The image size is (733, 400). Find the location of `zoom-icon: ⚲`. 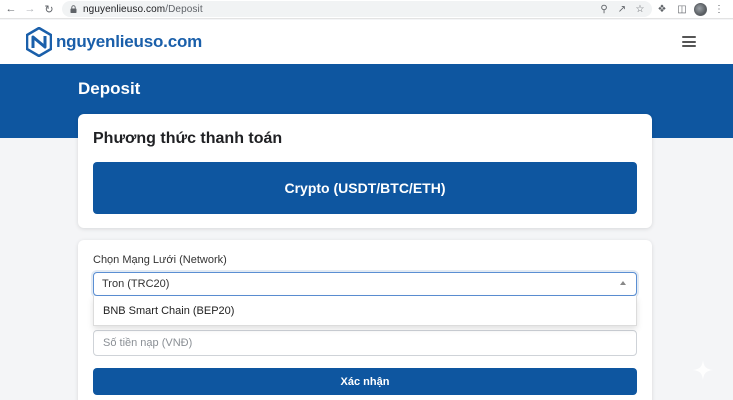

zoom-icon: ⚲ is located at coordinates (604, 9).